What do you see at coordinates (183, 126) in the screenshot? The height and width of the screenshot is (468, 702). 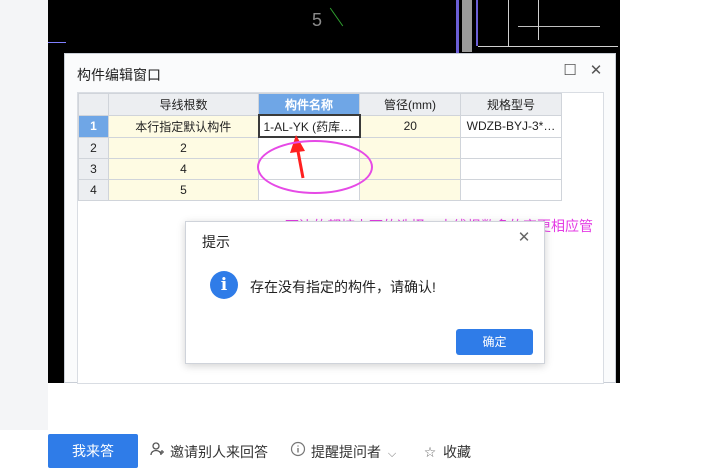 I see `wire-count-cell: 本行指定默认构件` at bounding box center [183, 126].